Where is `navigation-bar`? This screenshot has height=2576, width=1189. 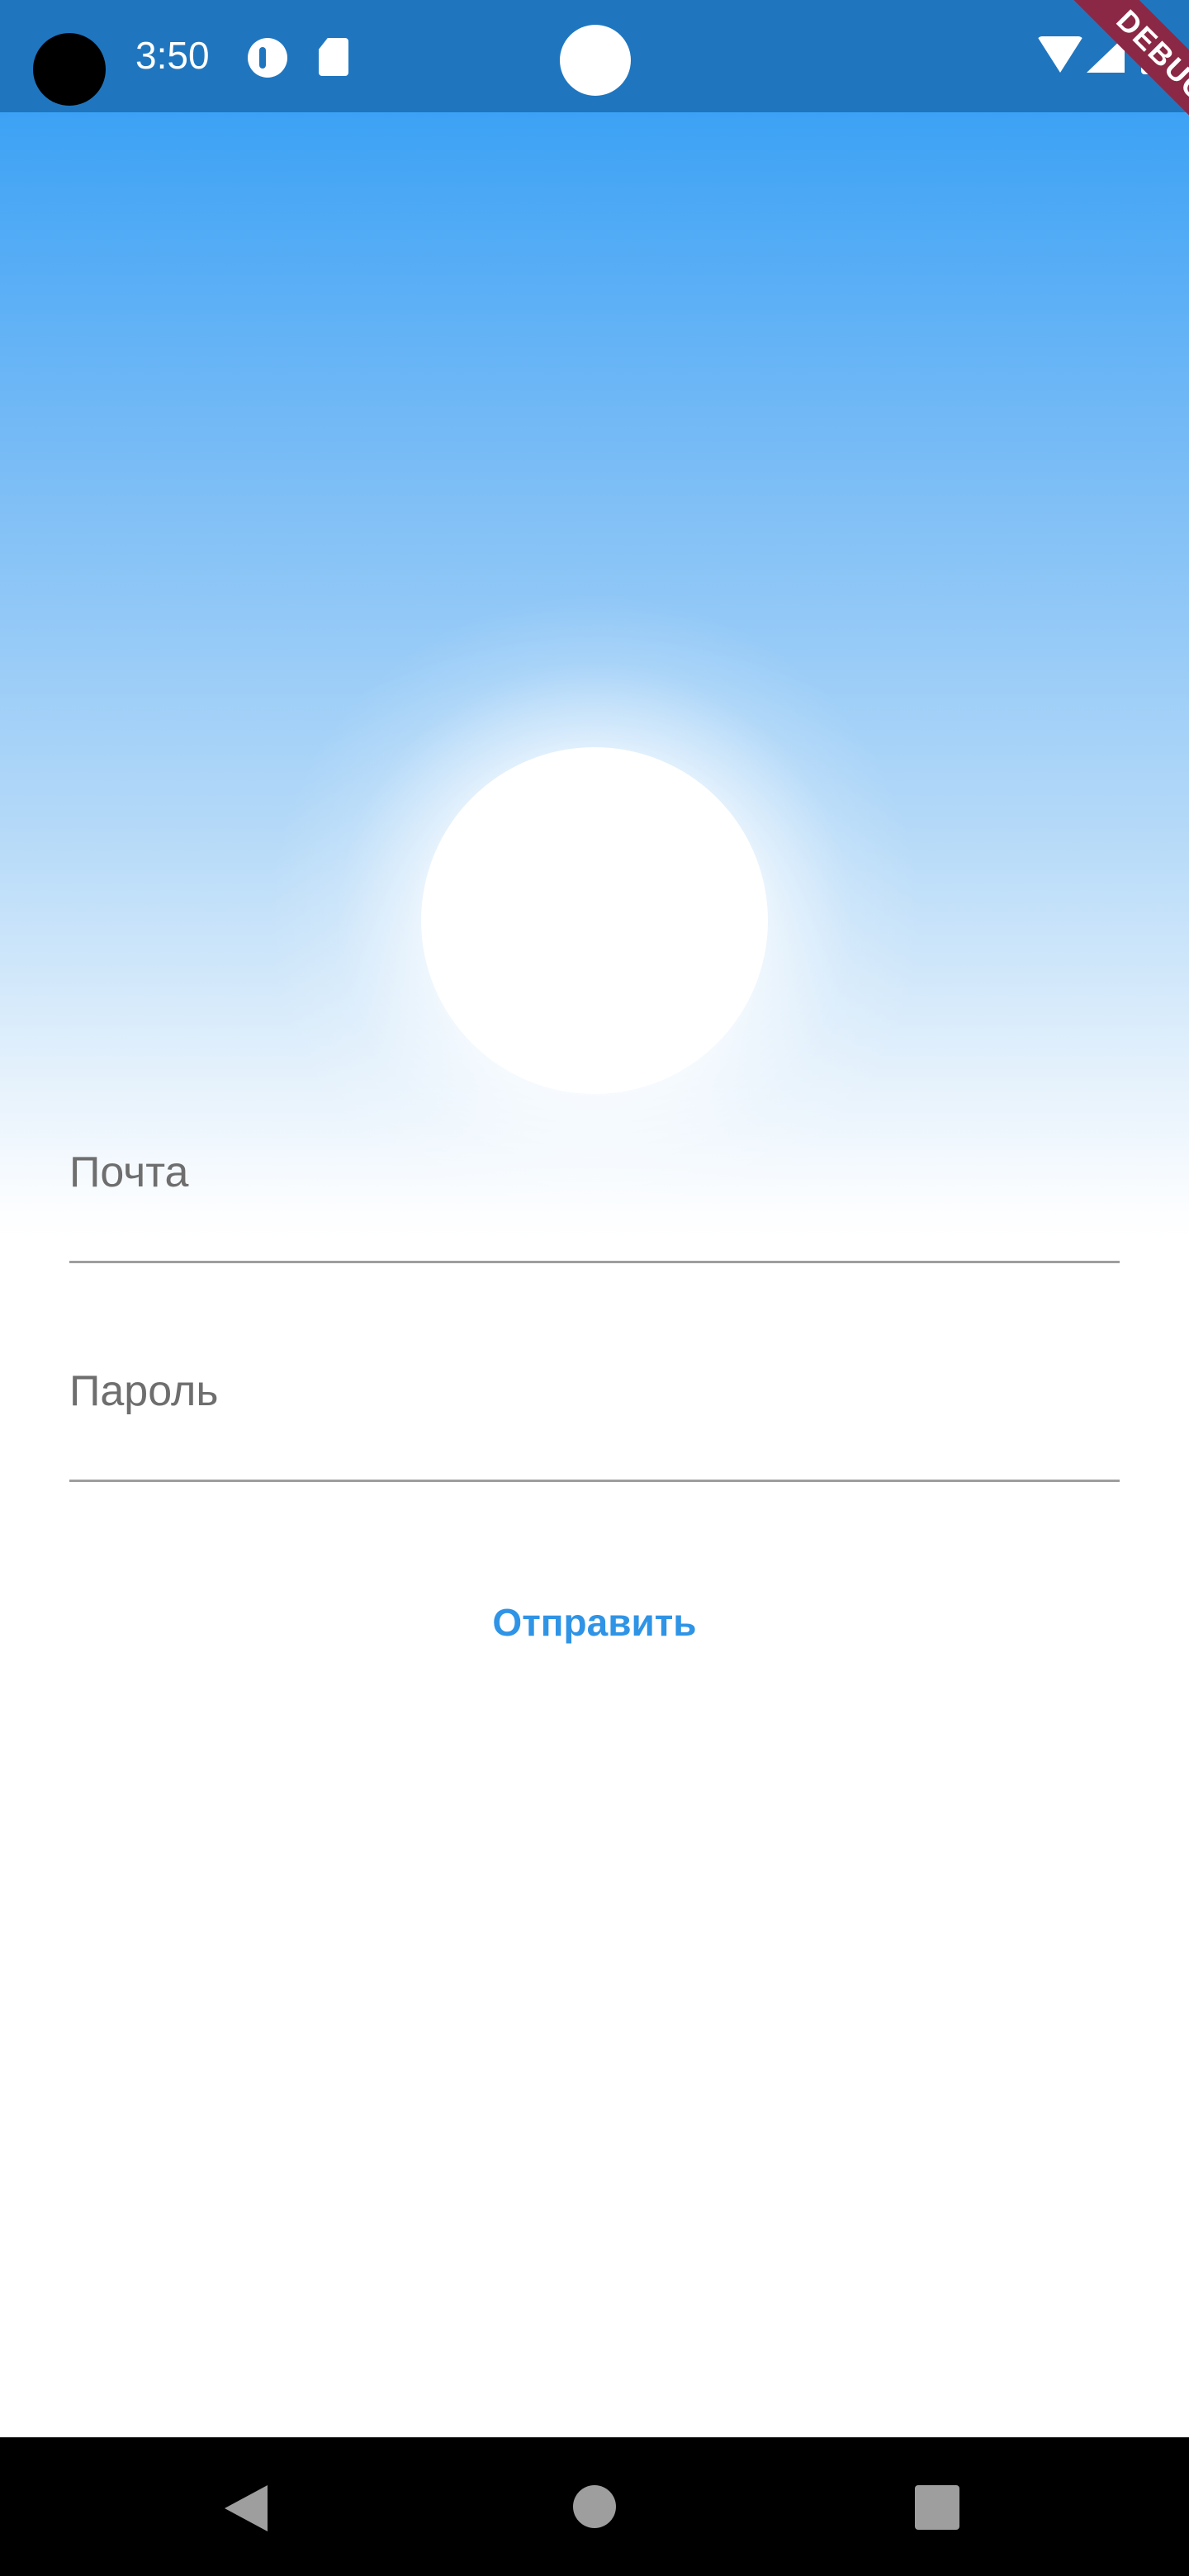 navigation-bar is located at coordinates (594, 2506).